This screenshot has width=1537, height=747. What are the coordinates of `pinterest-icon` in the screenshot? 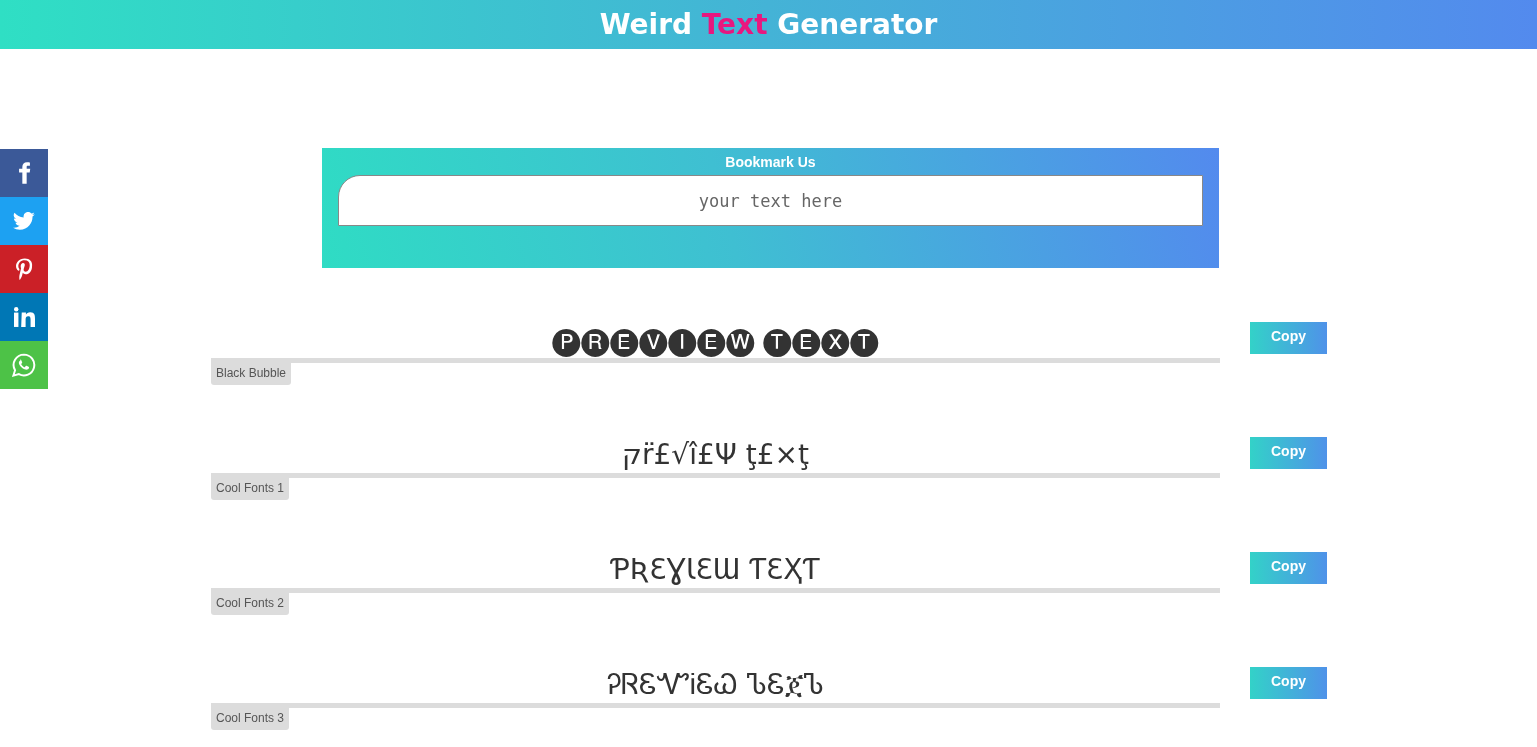 It's located at (24, 269).